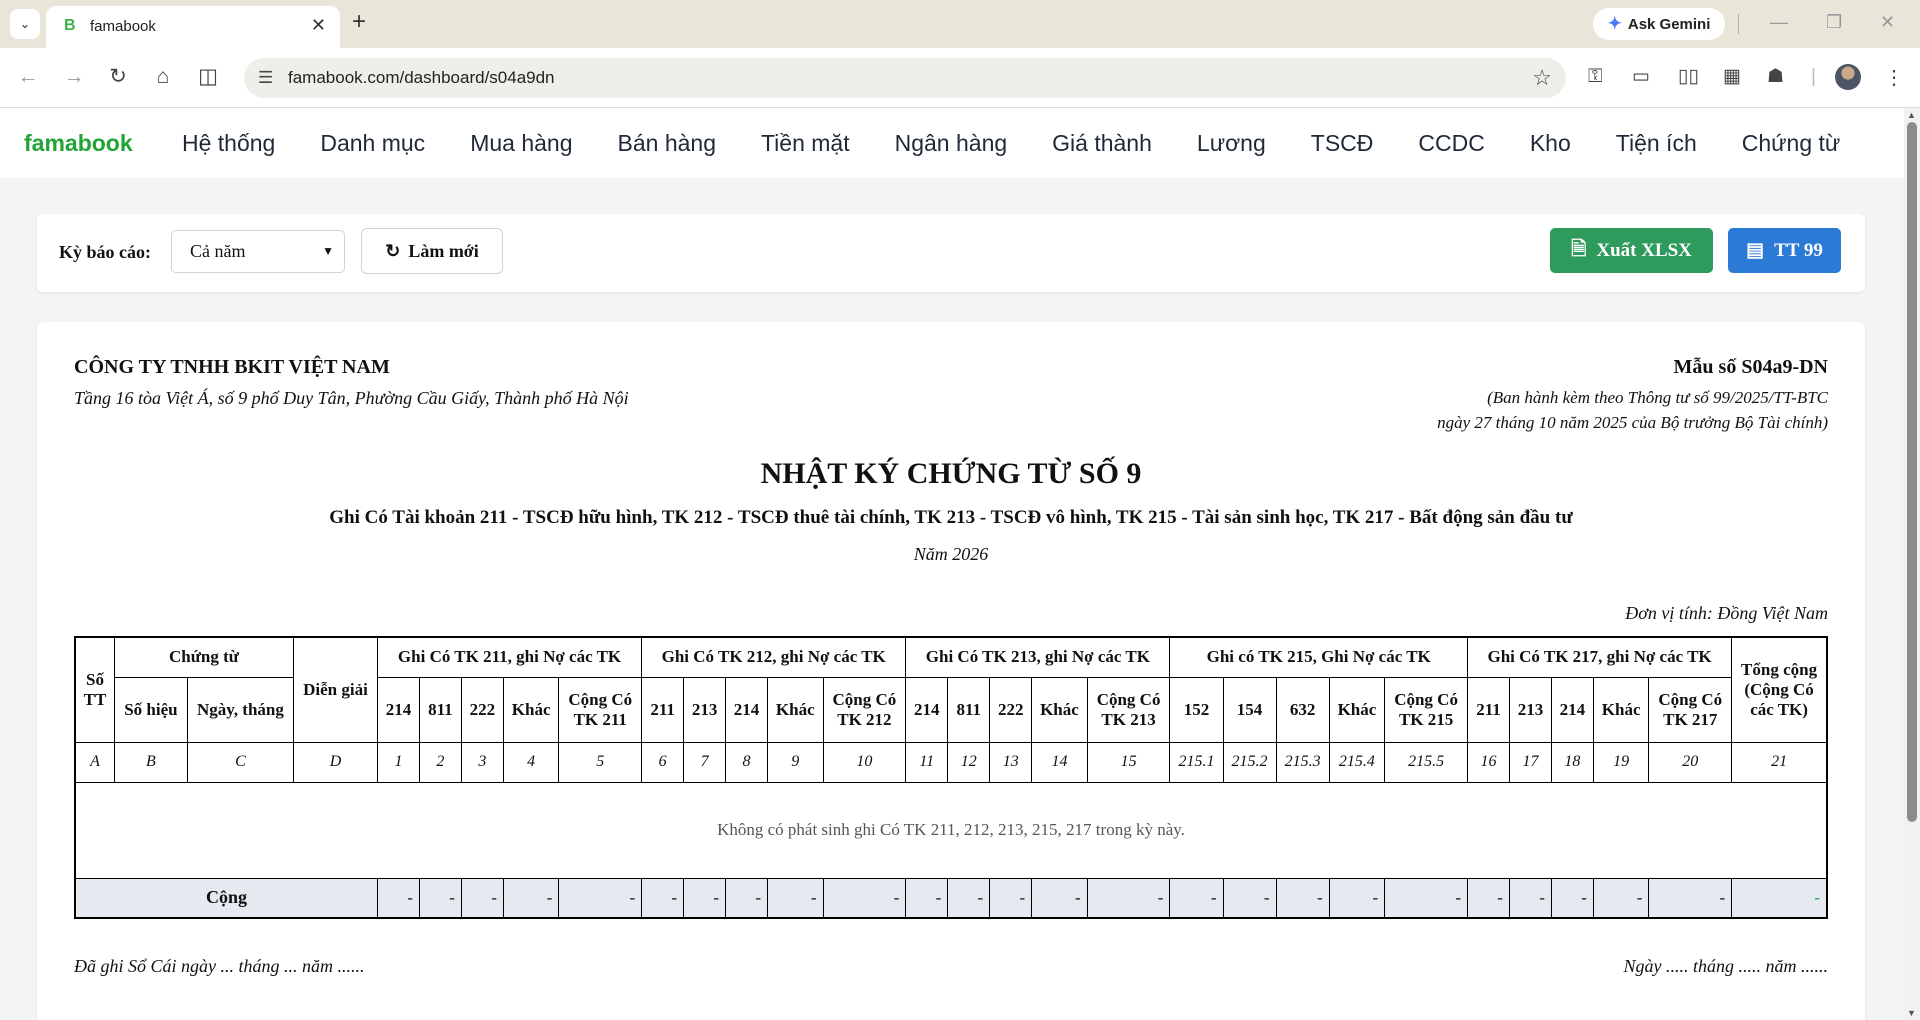  What do you see at coordinates (1726, 613) in the screenshot?
I see `currency-unit: Đơn vị tính: Đồng Việt Nam` at bounding box center [1726, 613].